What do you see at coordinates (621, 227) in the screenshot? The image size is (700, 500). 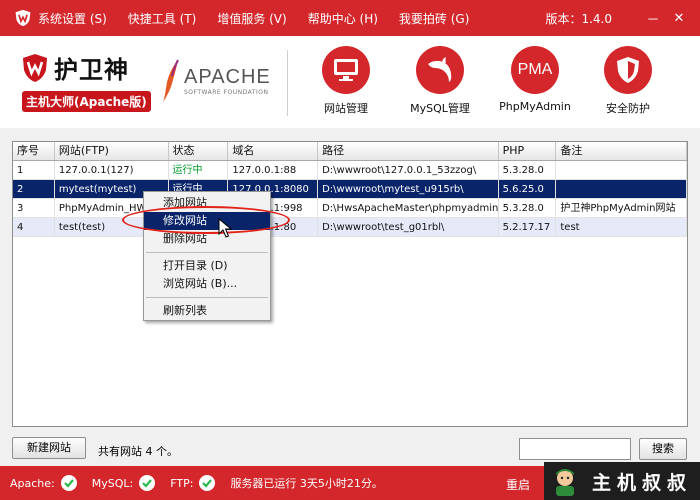 I see `cell-remark: test` at bounding box center [621, 227].